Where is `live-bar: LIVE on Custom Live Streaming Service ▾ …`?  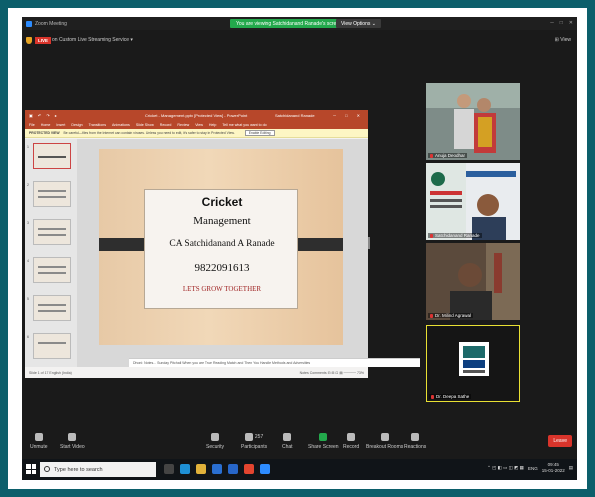
live-bar: LIVE on Custom Live Streaming Service ▾ … is located at coordinates (299, 41).